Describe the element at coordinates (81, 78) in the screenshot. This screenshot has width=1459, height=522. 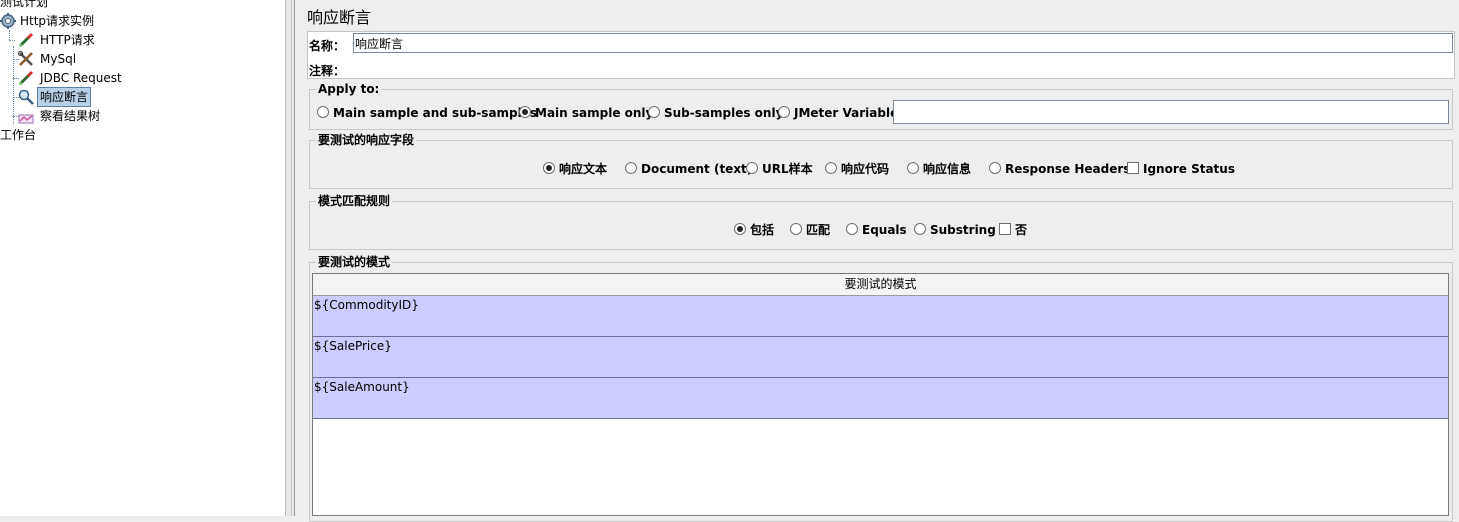
I see `tree-item-label: JDBC Request` at that location.